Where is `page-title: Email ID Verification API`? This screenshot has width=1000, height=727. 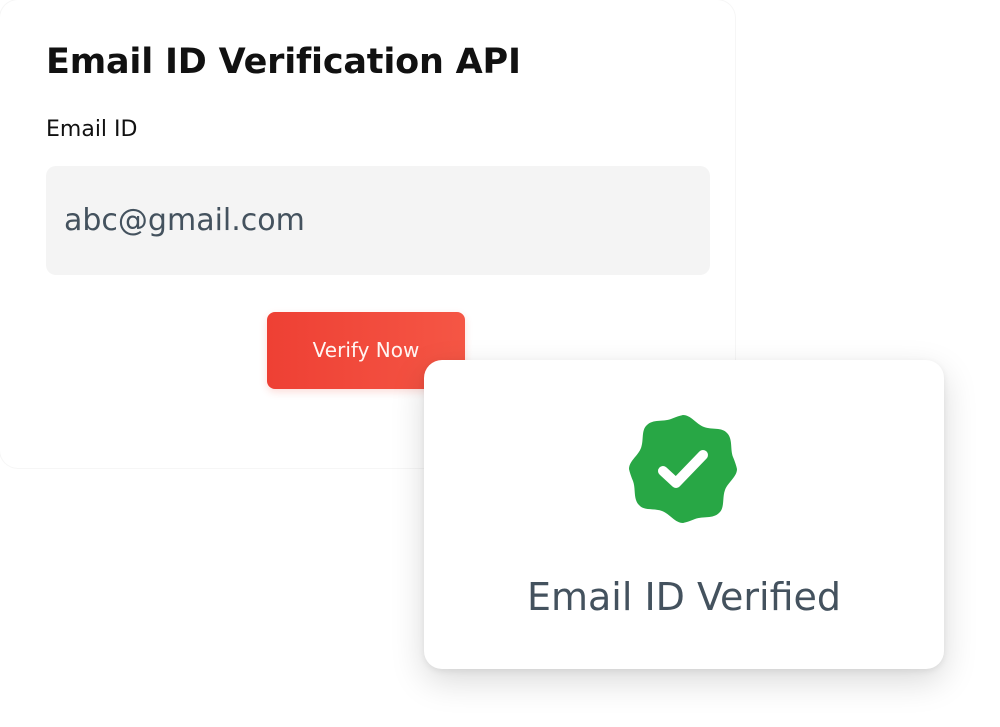 page-title: Email ID Verification API is located at coordinates (283, 62).